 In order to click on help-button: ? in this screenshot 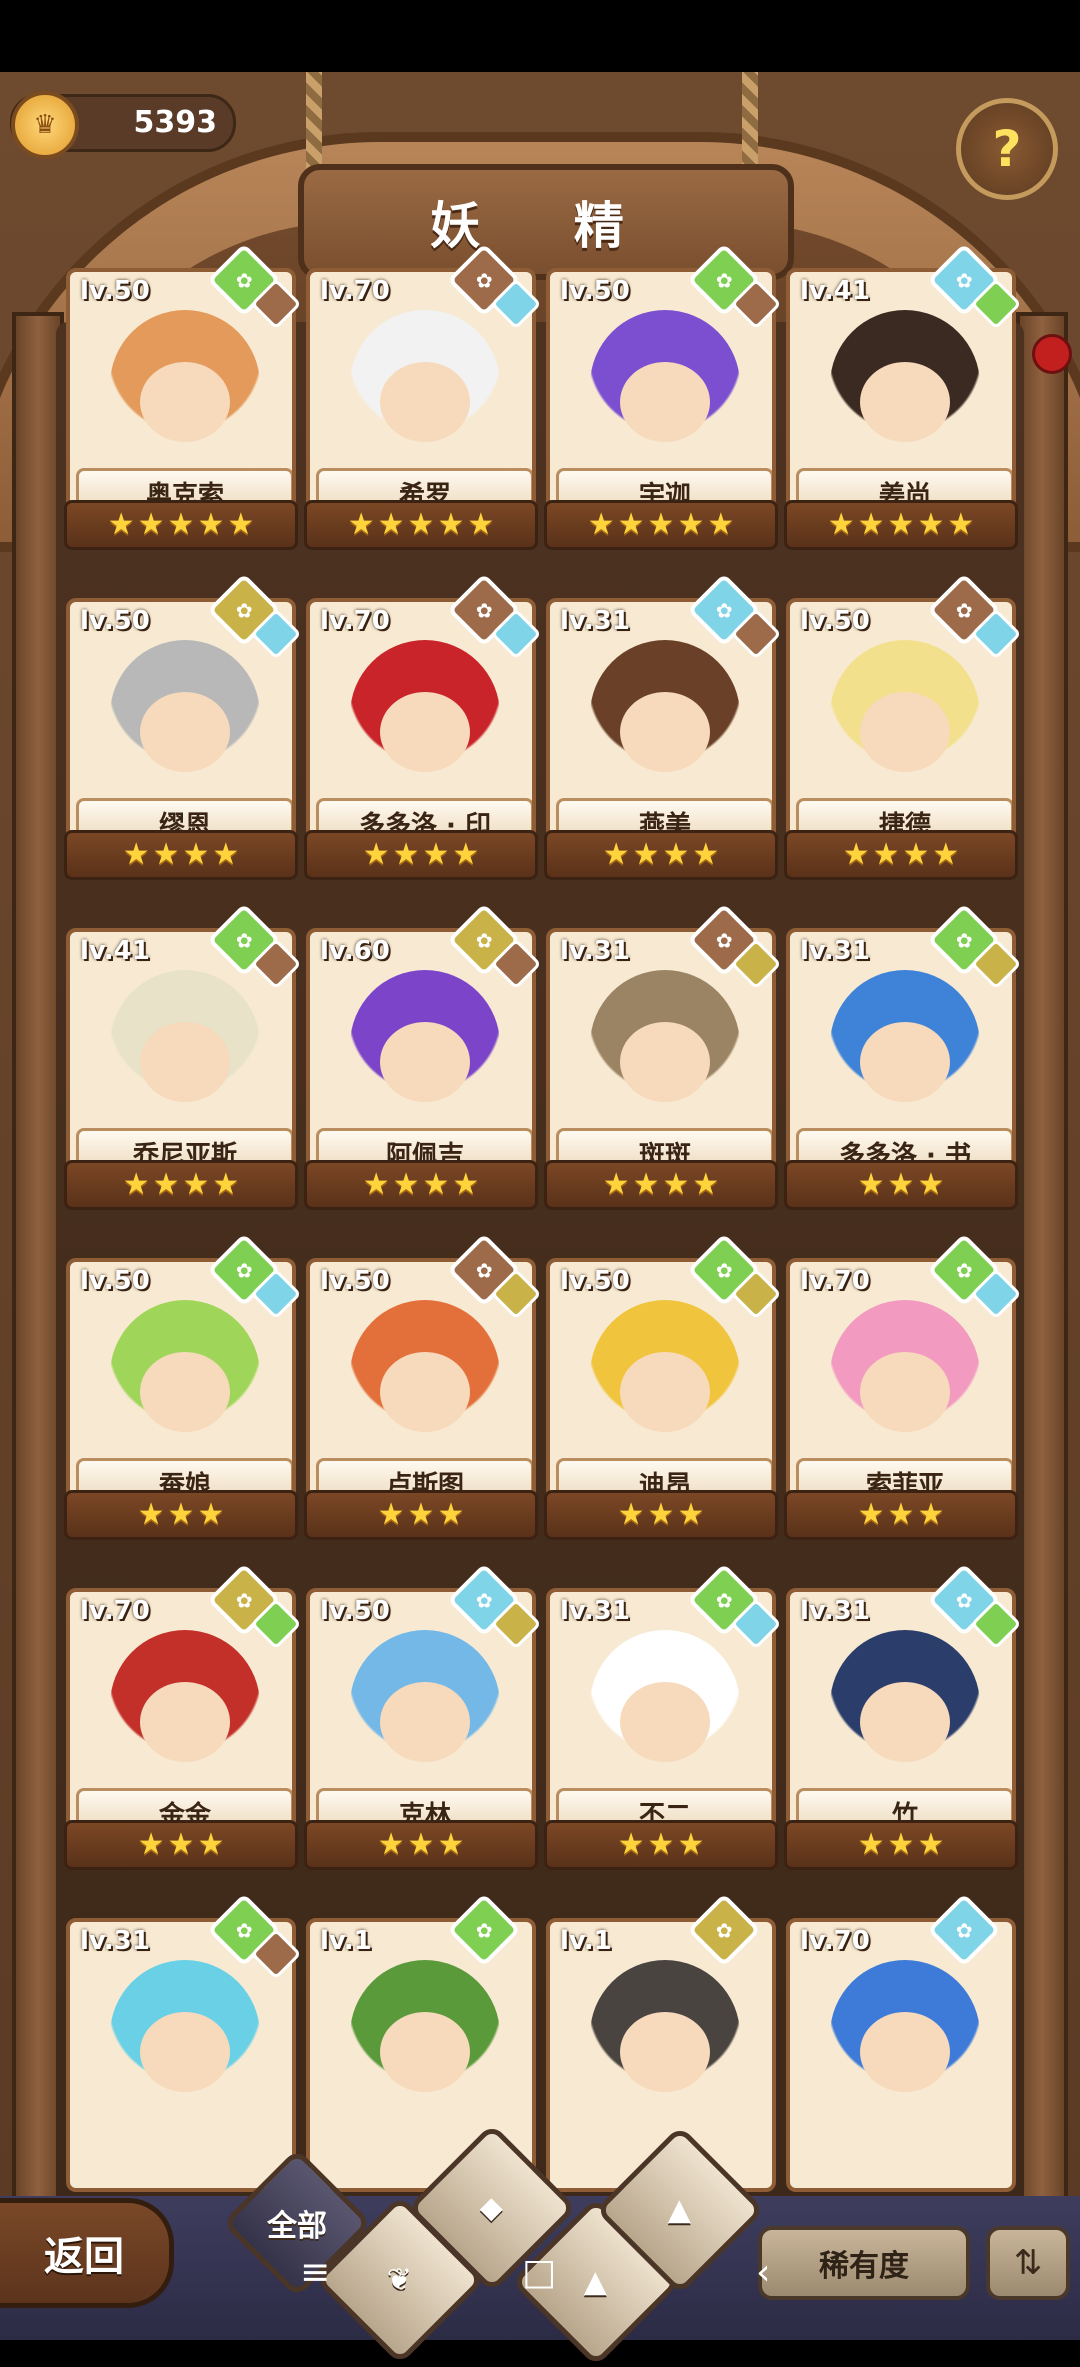, I will do `click(1007, 149)`.